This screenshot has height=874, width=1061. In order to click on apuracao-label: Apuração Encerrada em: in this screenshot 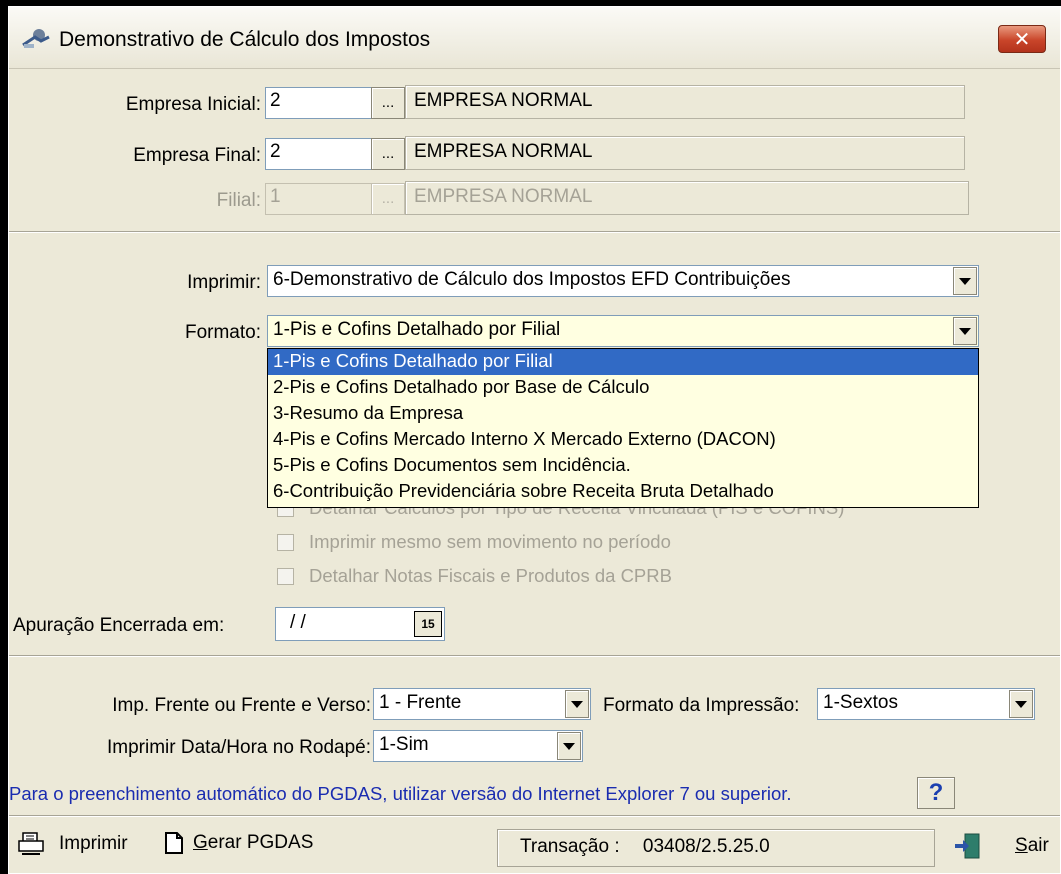, I will do `click(119, 625)`.